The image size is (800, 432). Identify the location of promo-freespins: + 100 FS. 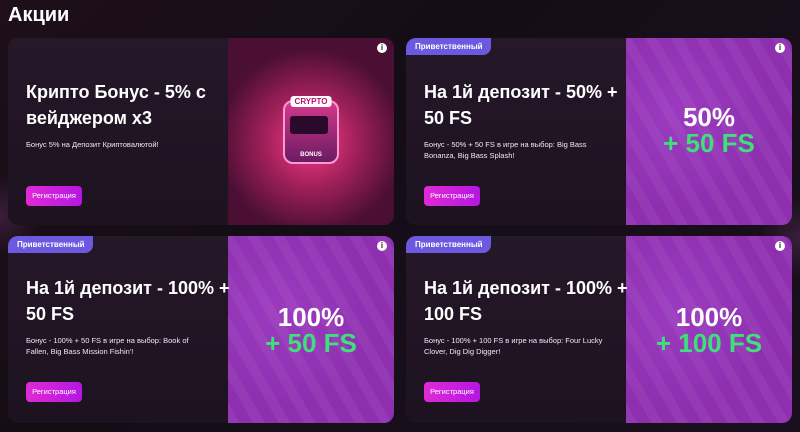
(709, 343).